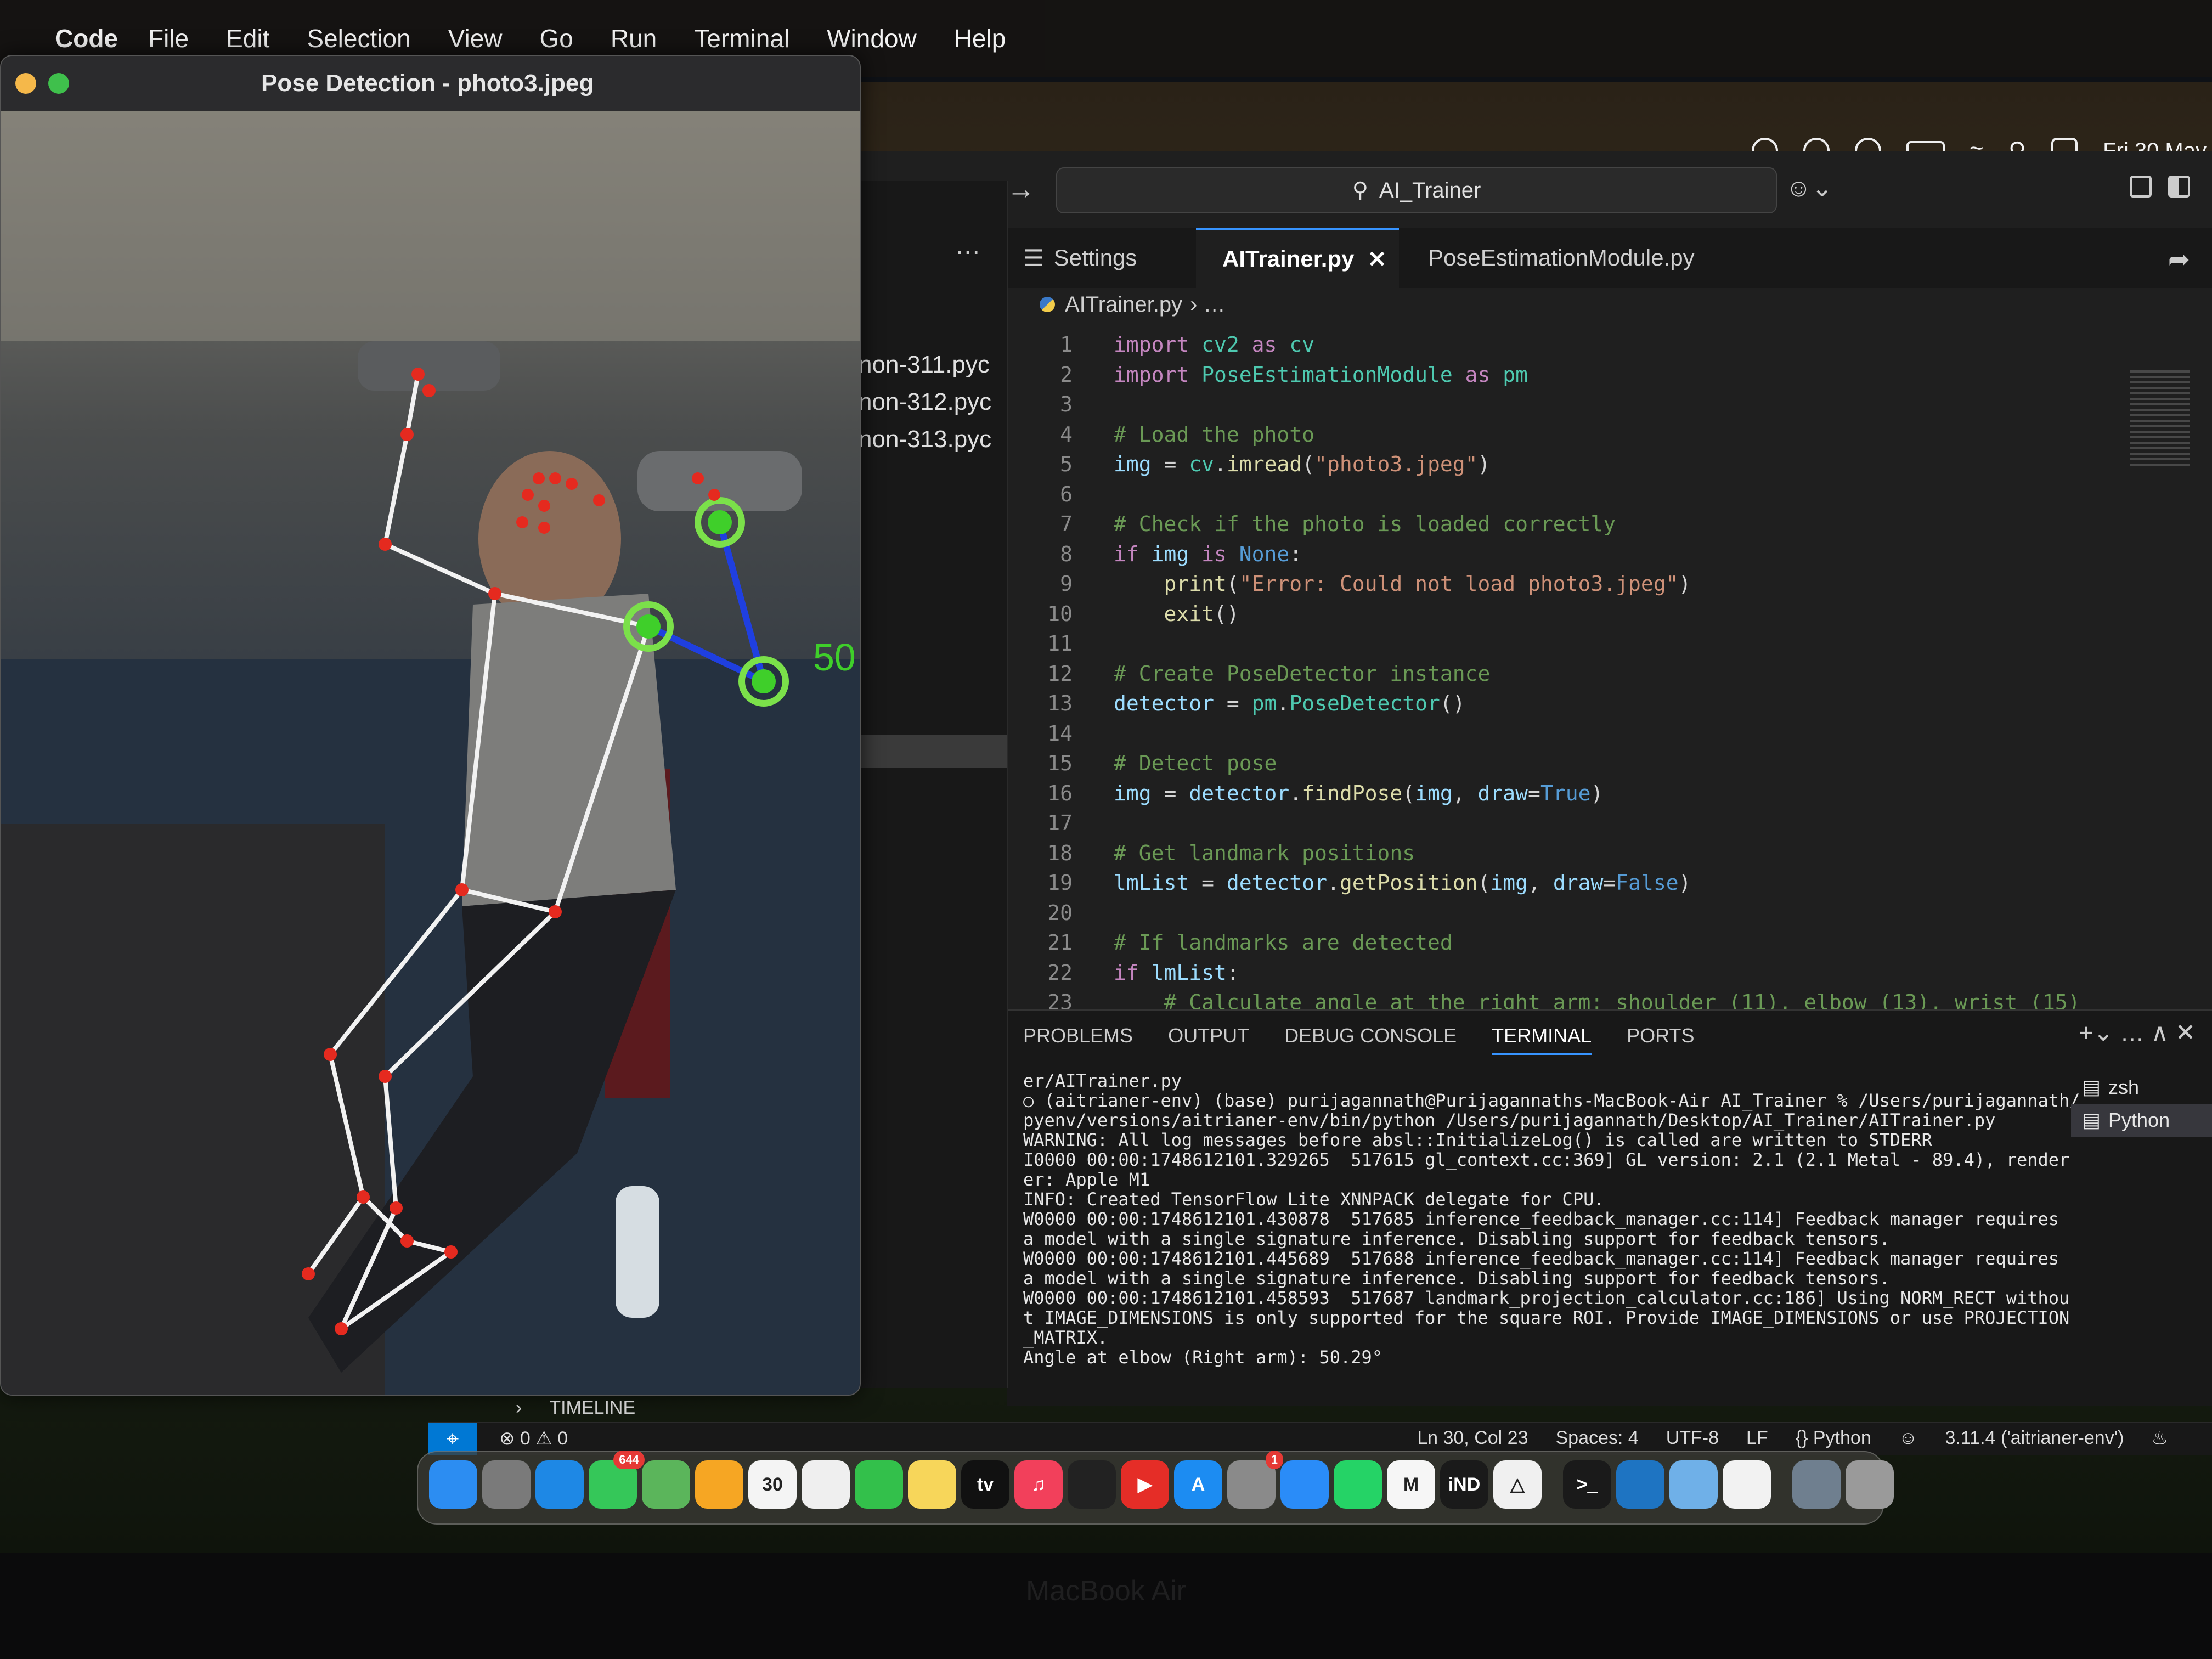 The width and height of the screenshot is (2212, 1659). What do you see at coordinates (1267, 374) in the screenshot?
I see `code-line: 2 import PoseEstimationModule as pm` at bounding box center [1267, 374].